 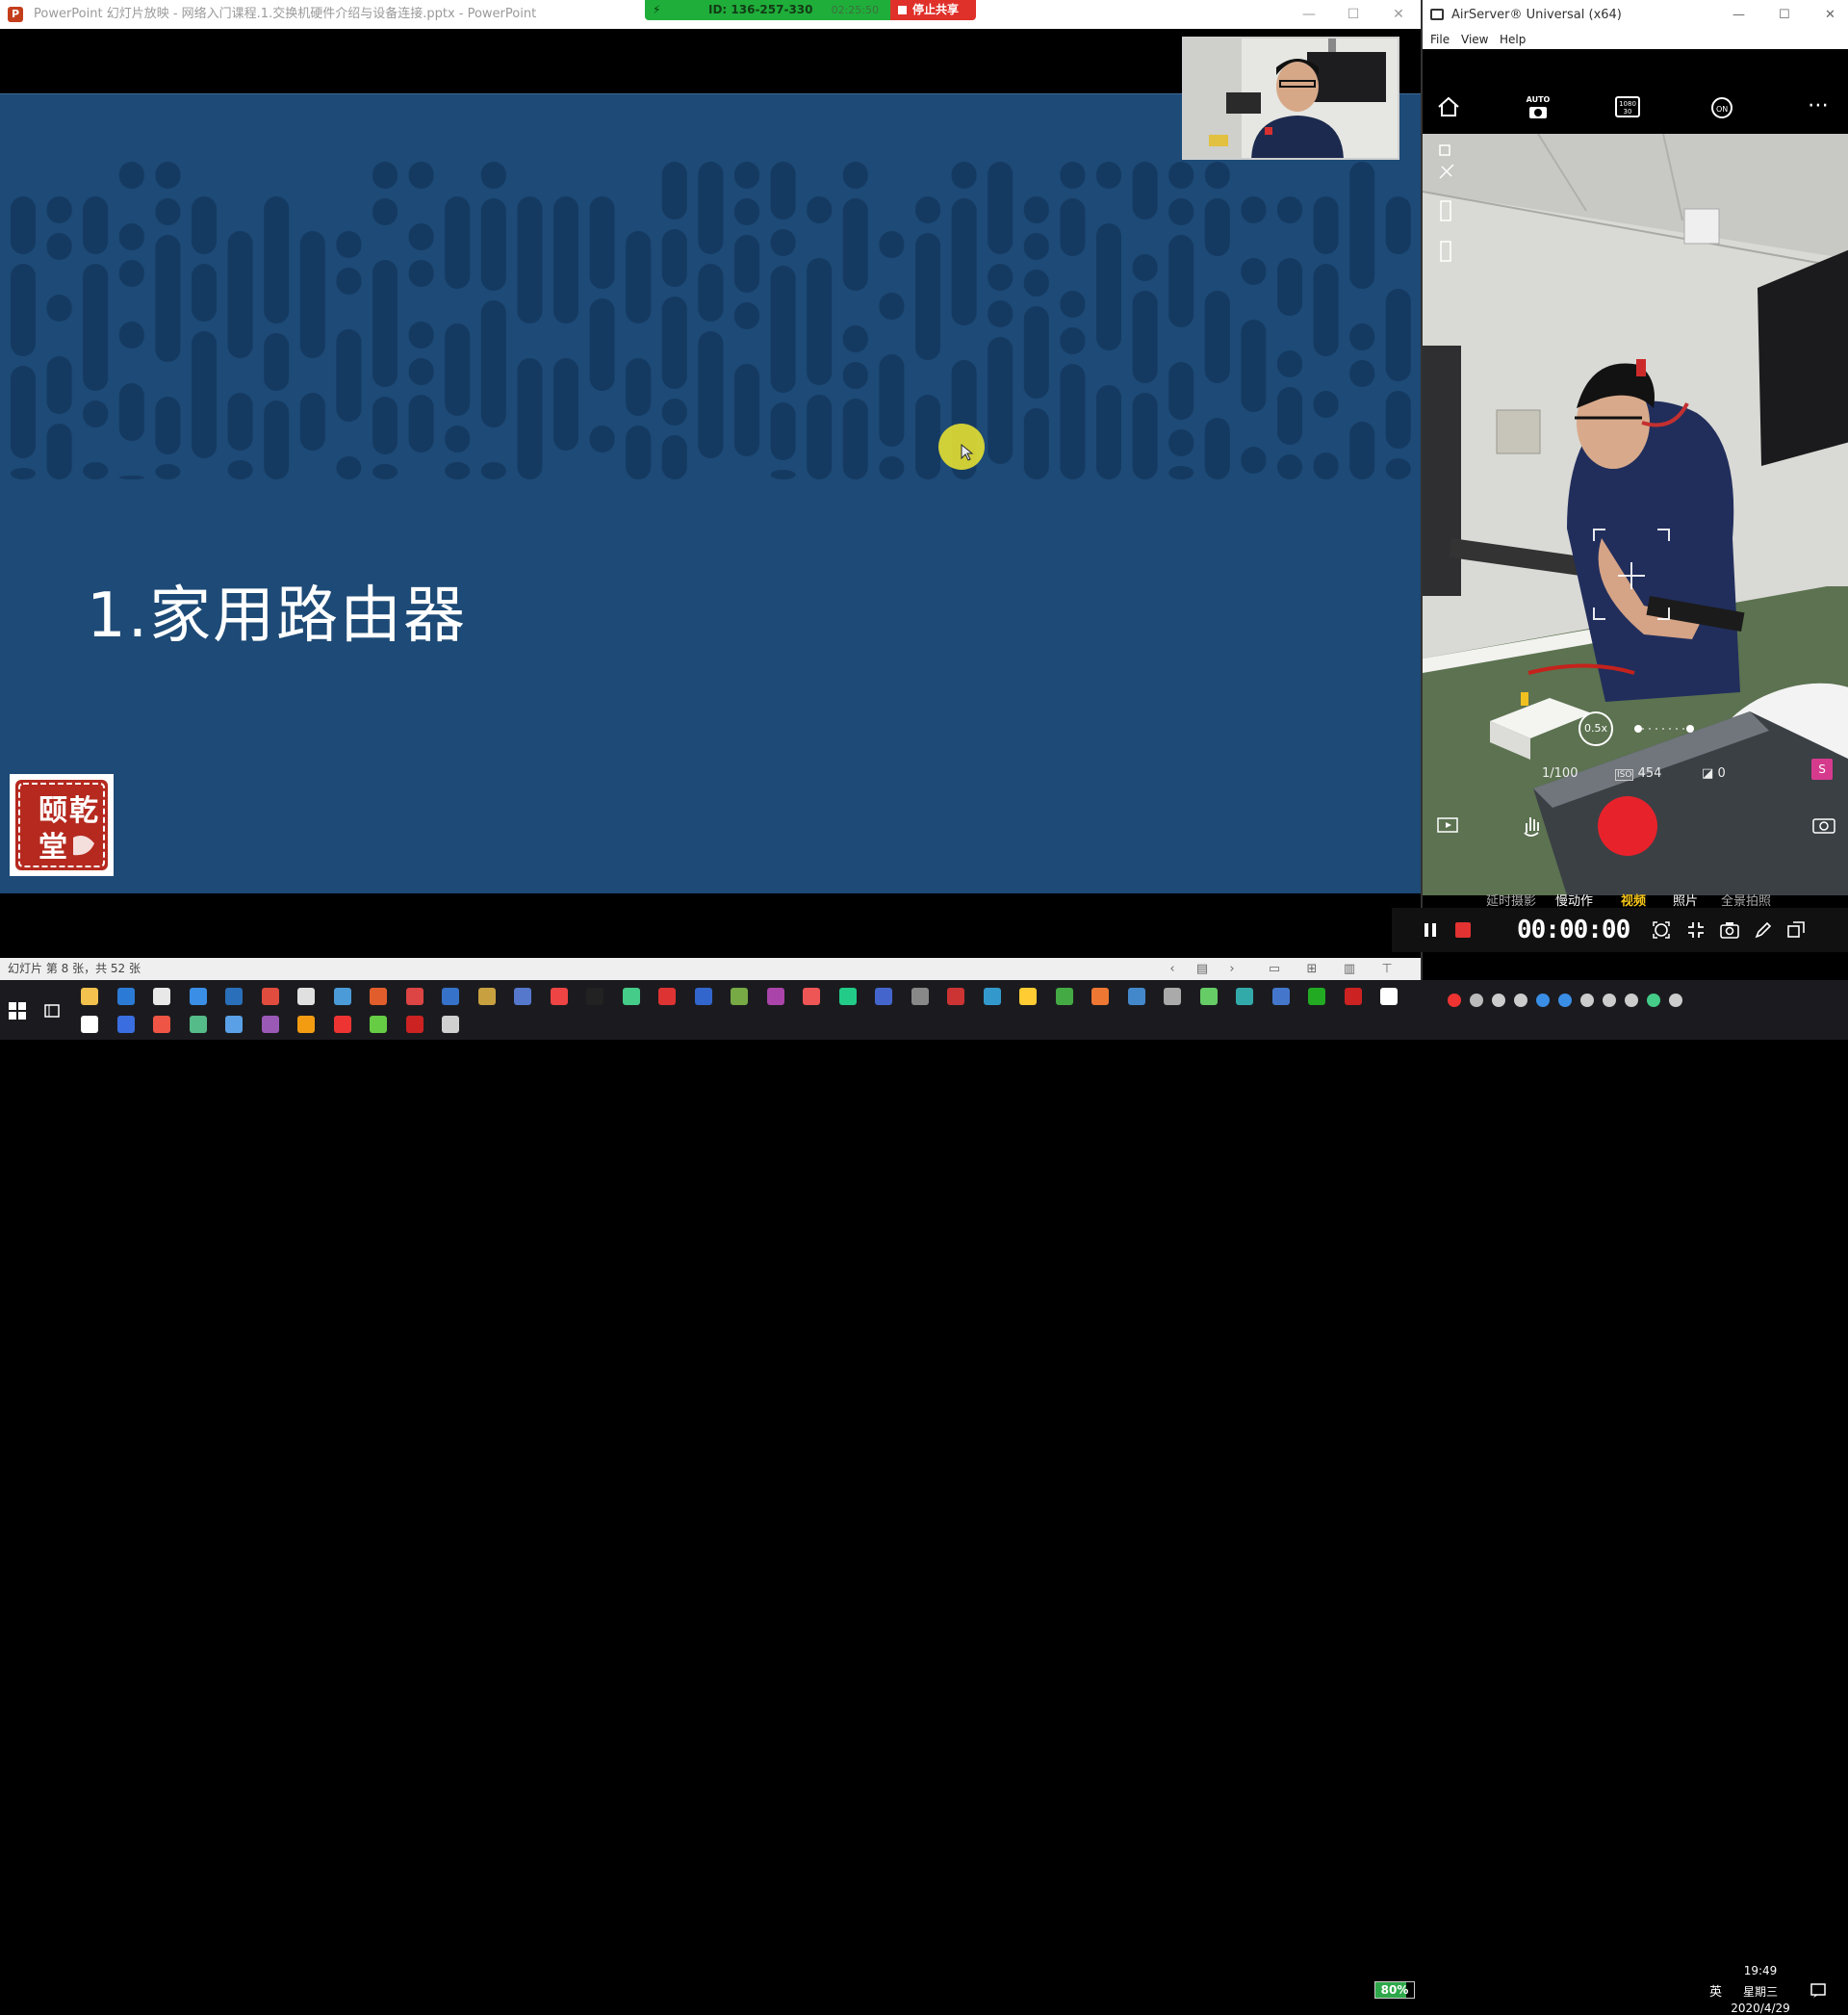 I want to click on clock-date: 2020/4/29, so click(x=1760, y=2009).